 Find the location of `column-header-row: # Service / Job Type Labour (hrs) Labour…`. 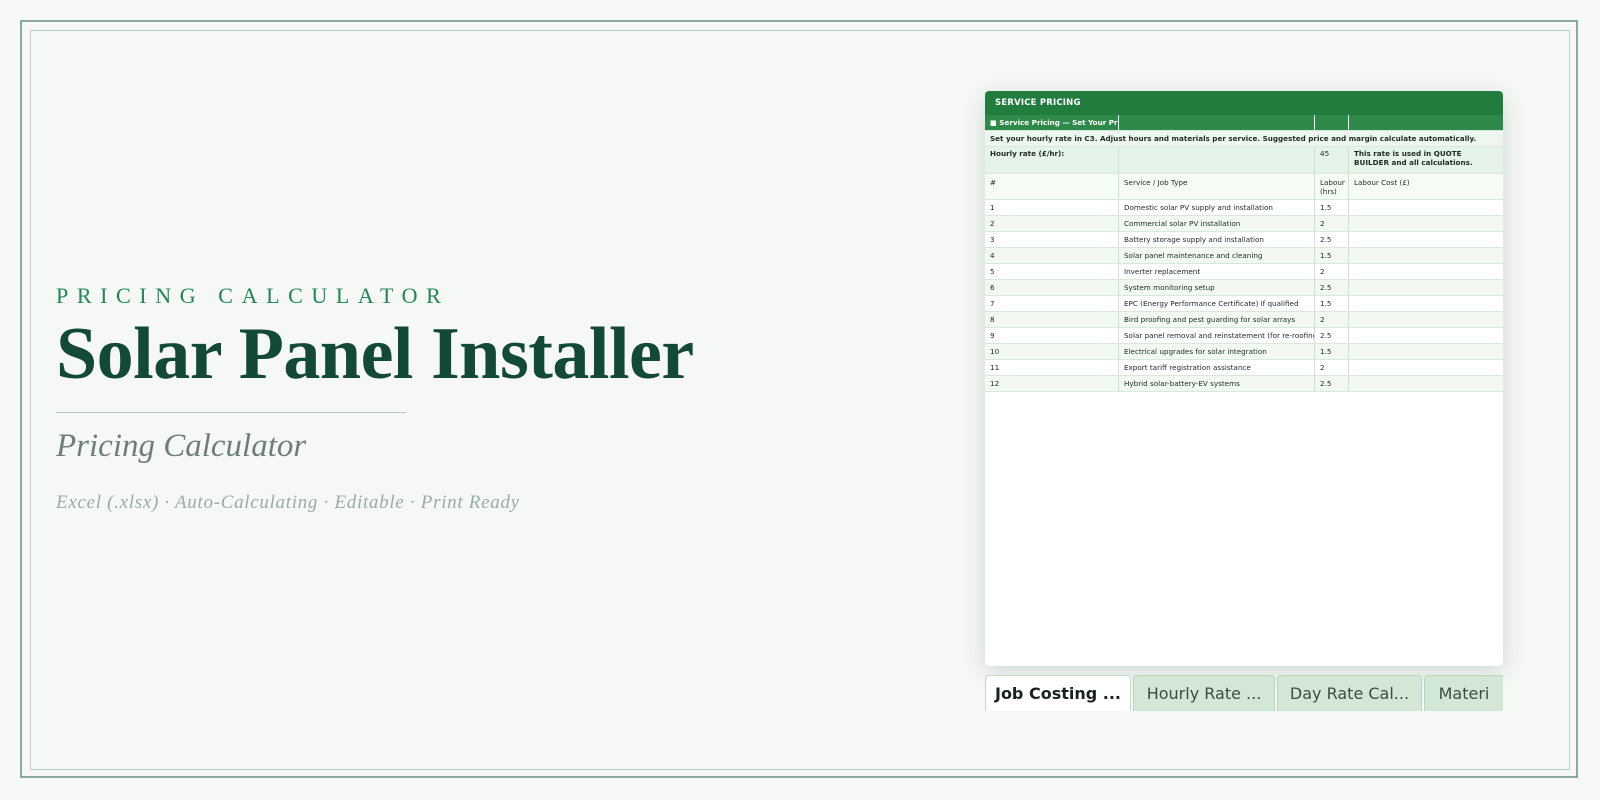

column-header-row: # Service / Job Type Labour (hrs) Labour… is located at coordinates (1244, 187).